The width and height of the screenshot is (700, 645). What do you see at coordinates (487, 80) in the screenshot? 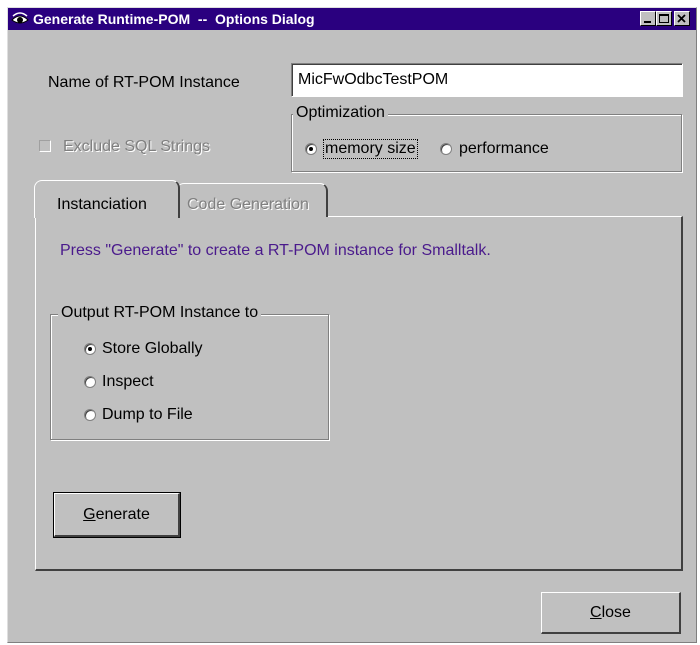
I see `instance-name-field: MicFwOdbcTestPOM` at bounding box center [487, 80].